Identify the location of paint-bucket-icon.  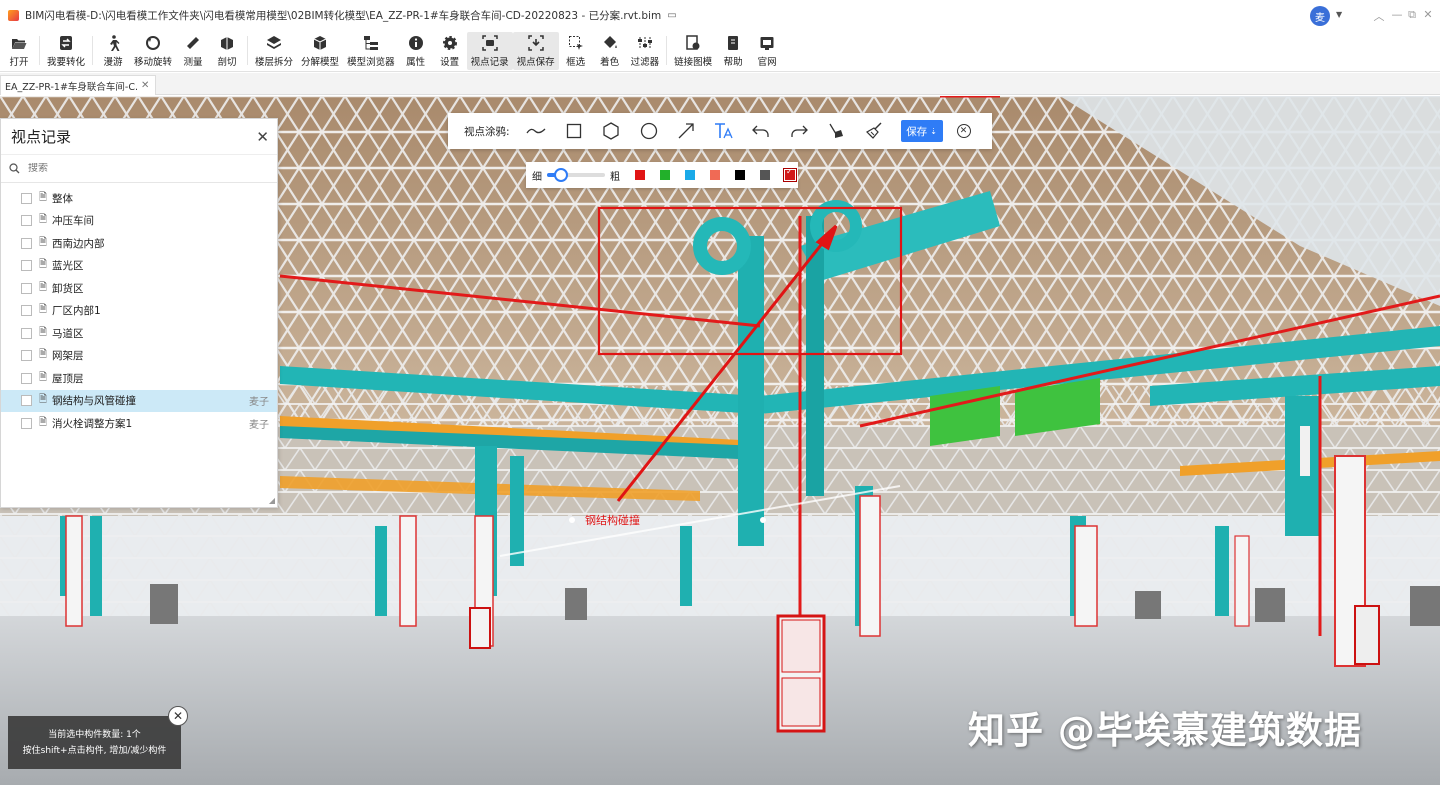
(610, 43).